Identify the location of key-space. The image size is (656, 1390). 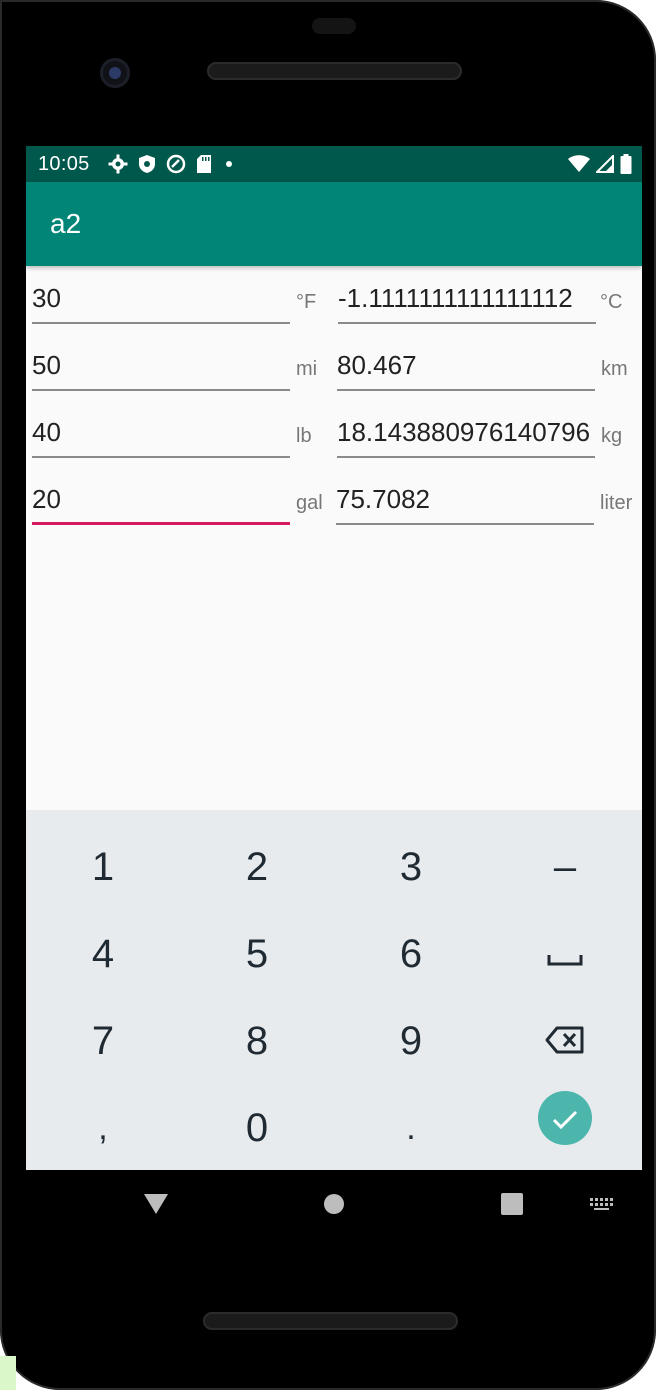
(565, 954).